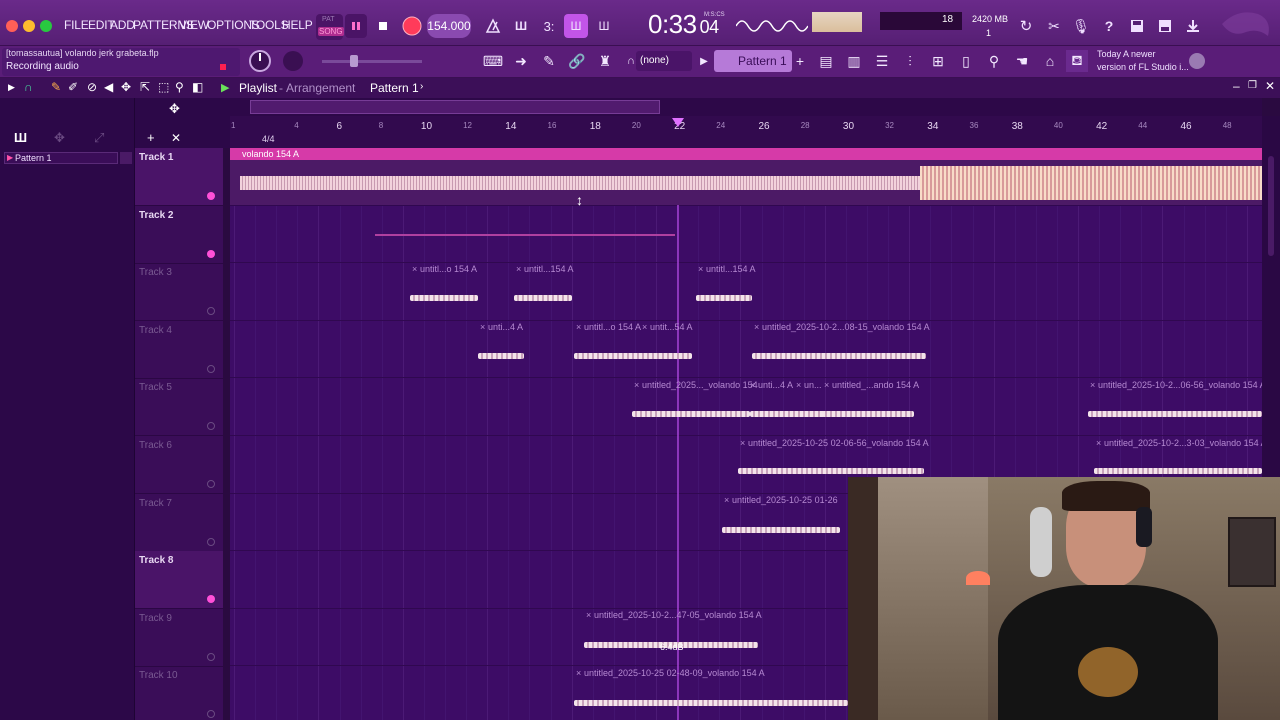 This screenshot has height=720, width=1280. I want to click on clip-header: volando 154 A, so click(746, 154).